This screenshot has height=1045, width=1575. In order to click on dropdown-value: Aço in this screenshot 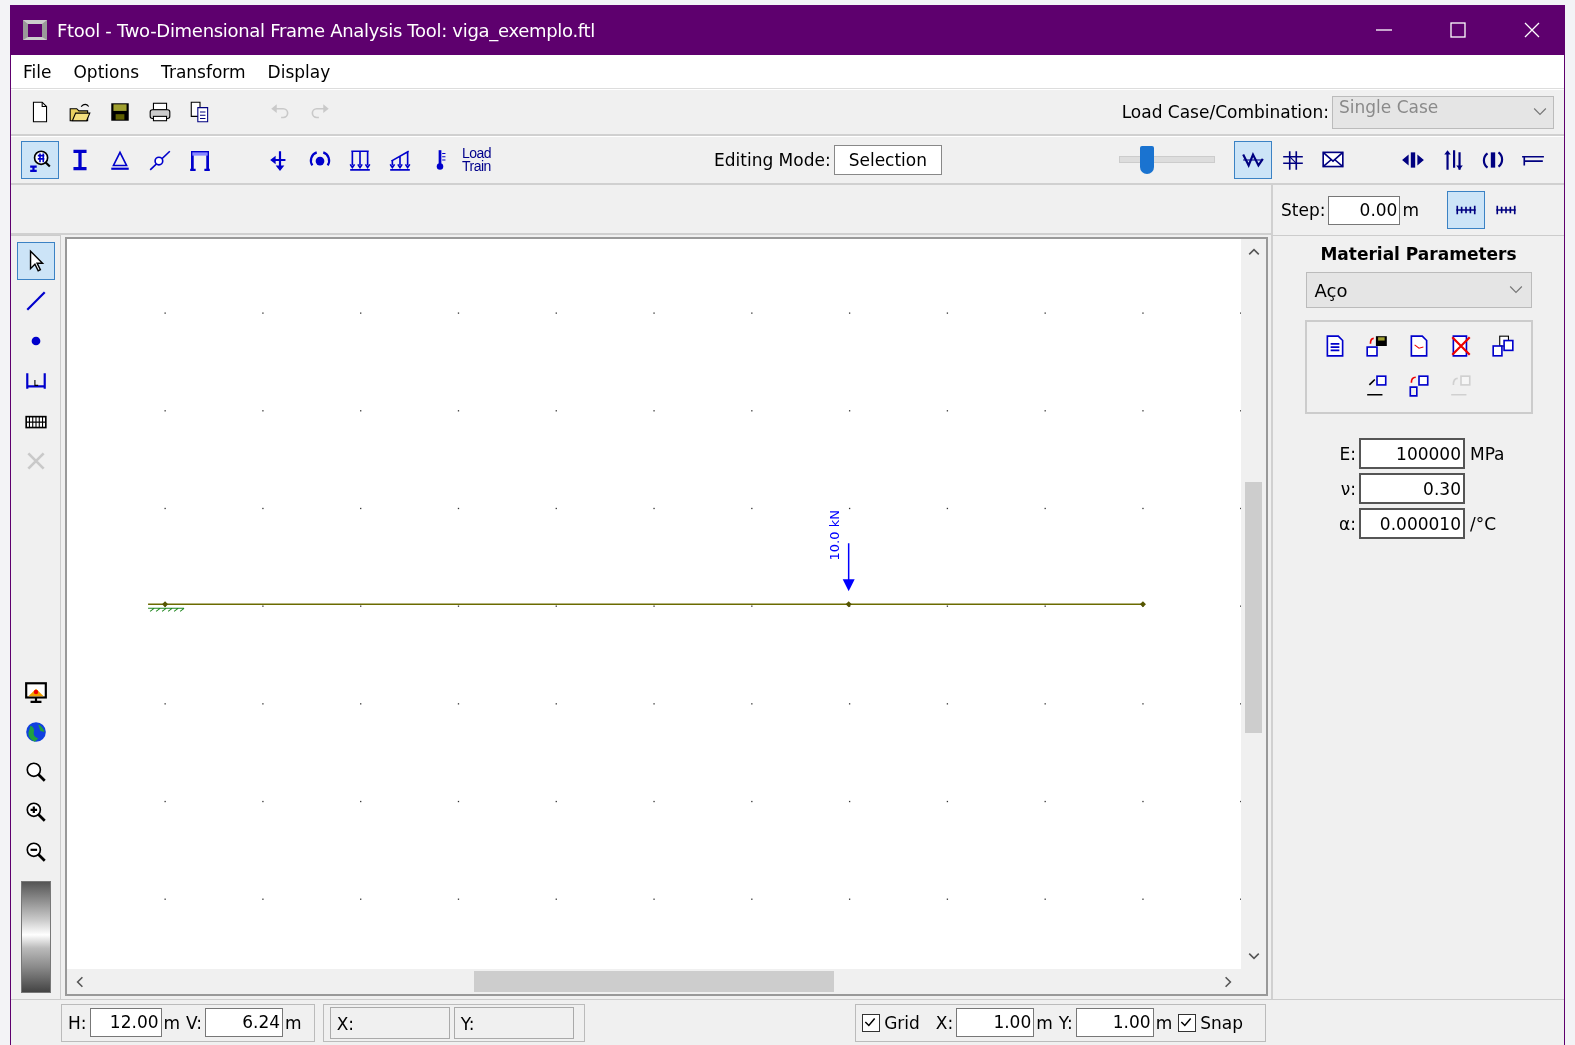, I will do `click(1331, 290)`.